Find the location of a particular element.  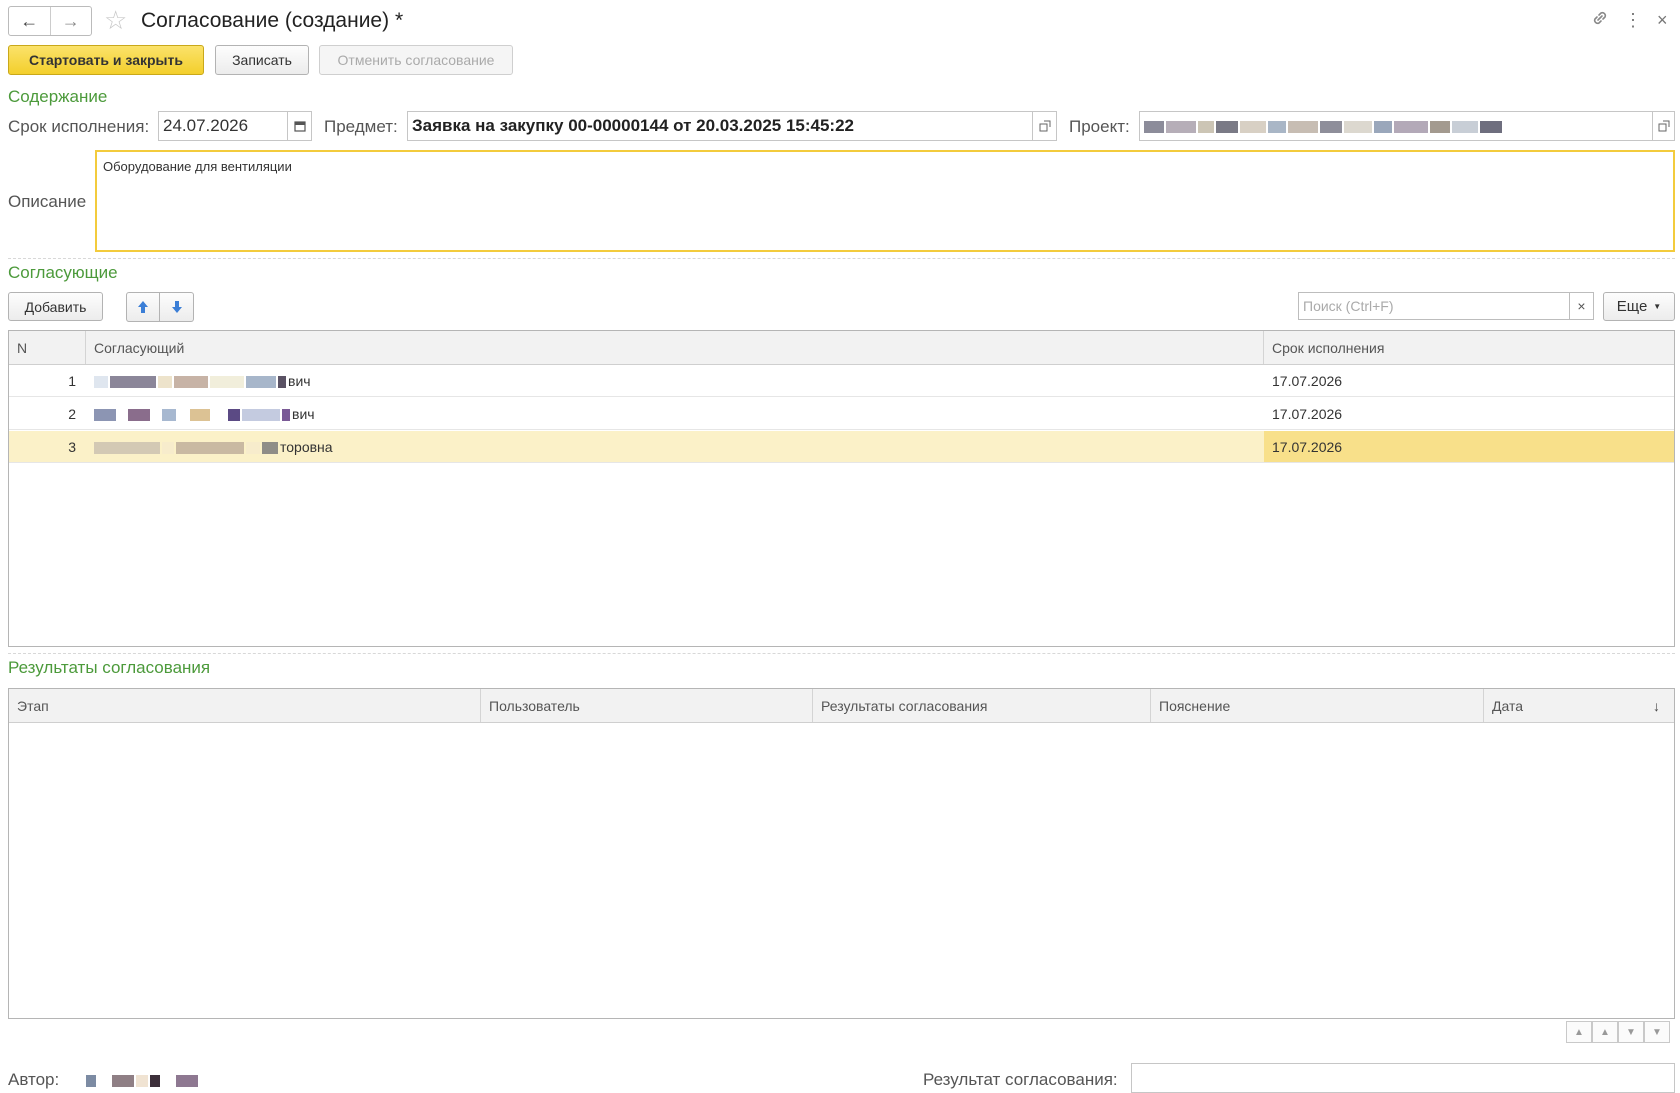

due-date-label: Срок исполнения: is located at coordinates (79, 126).